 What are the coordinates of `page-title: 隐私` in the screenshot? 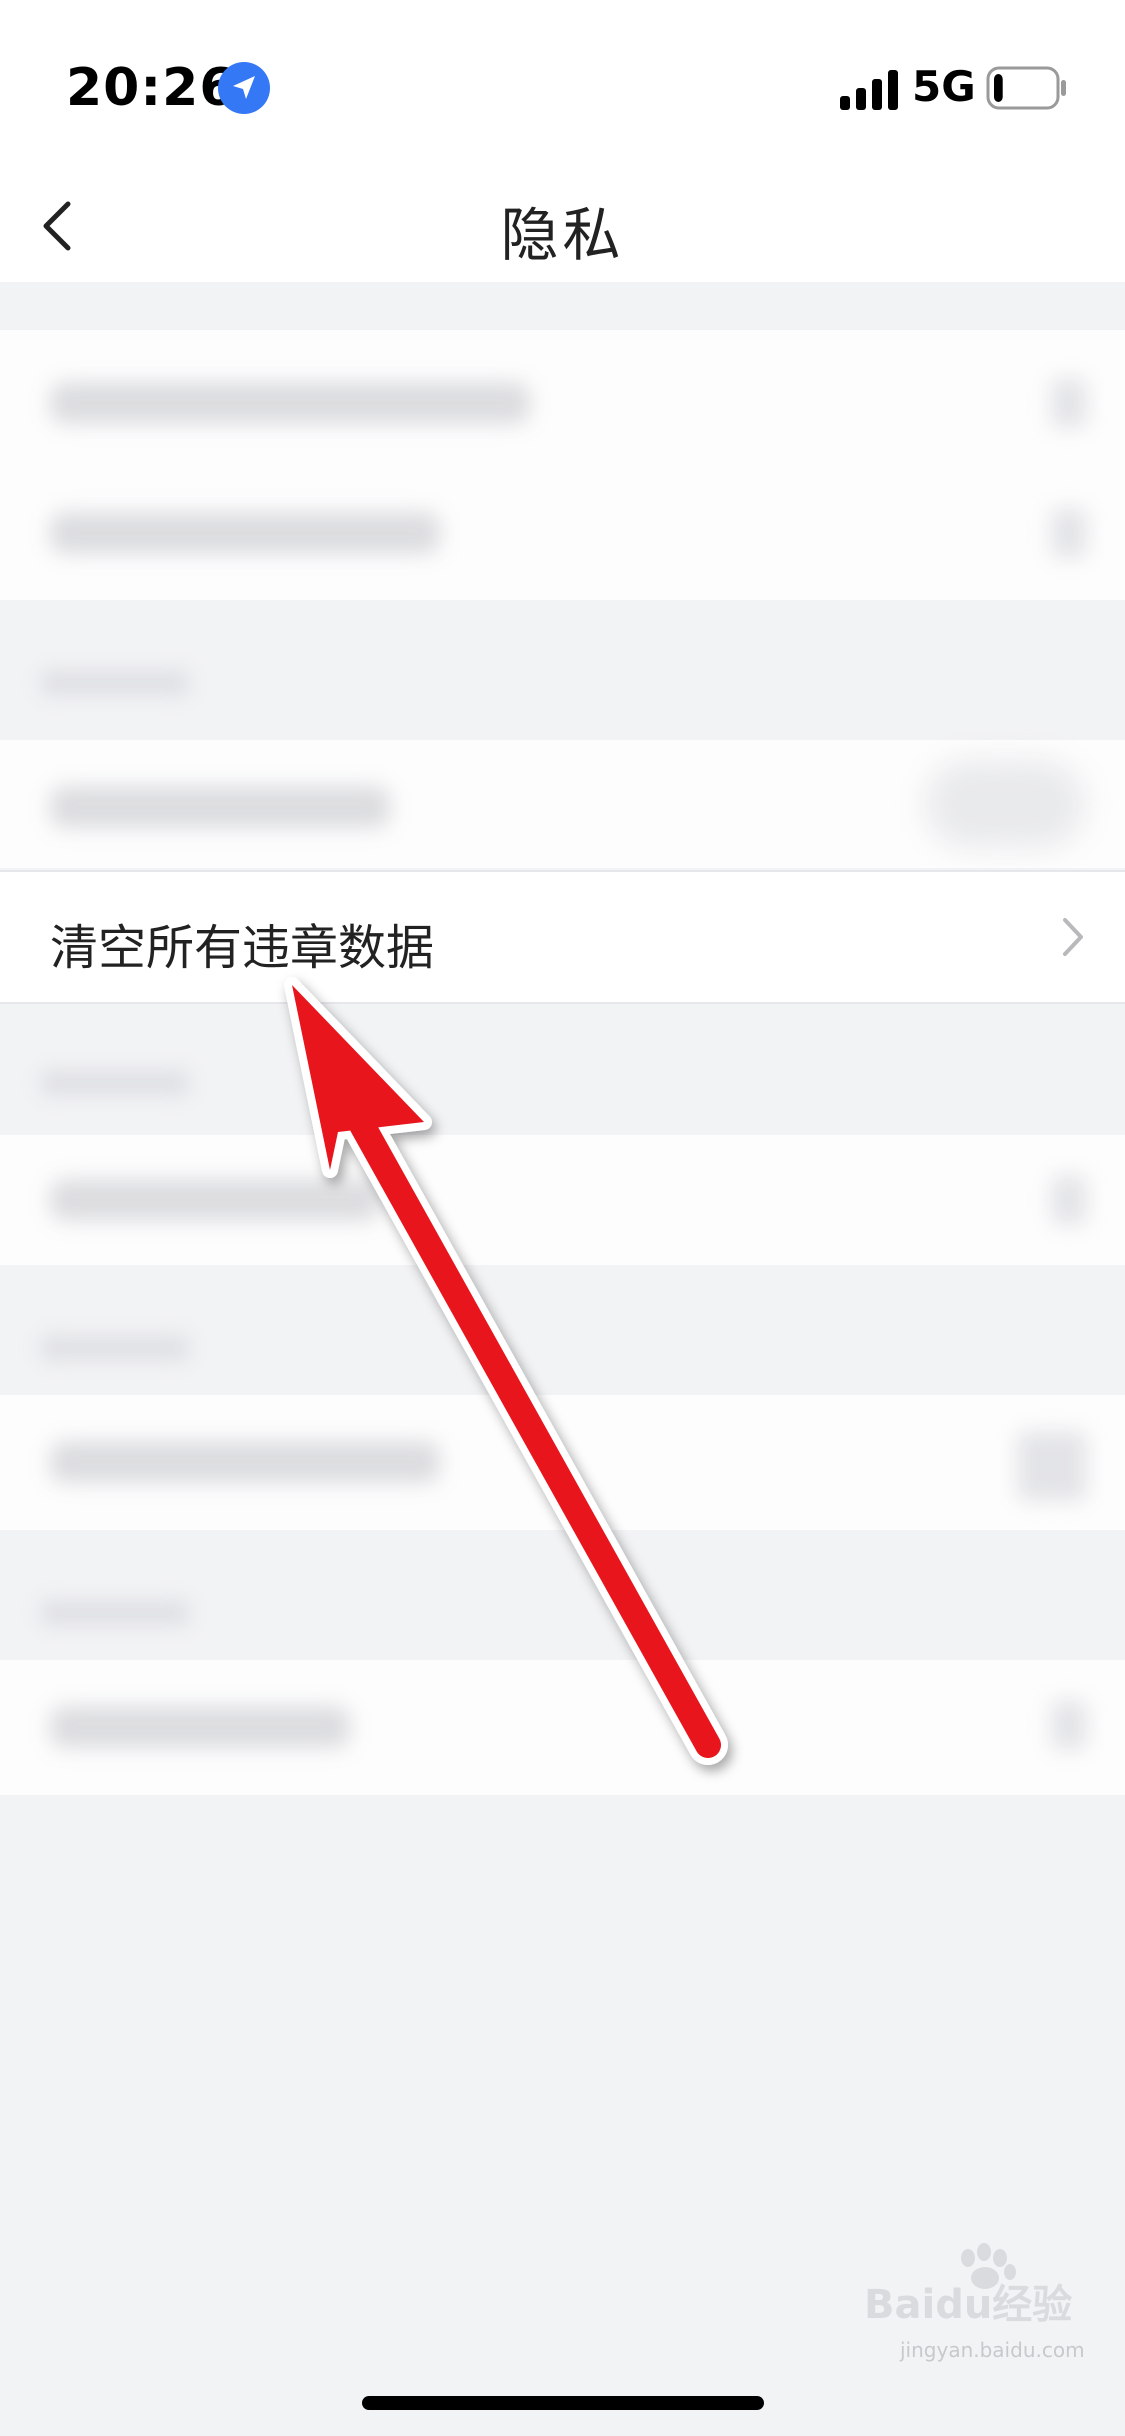 It's located at (562, 235).